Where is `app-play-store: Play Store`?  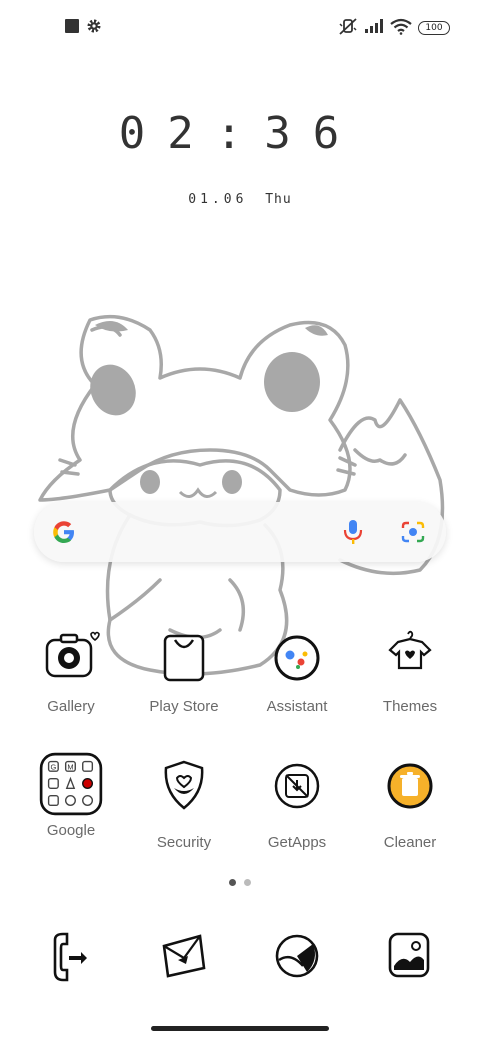
app-play-store: Play Store is located at coordinates (184, 671).